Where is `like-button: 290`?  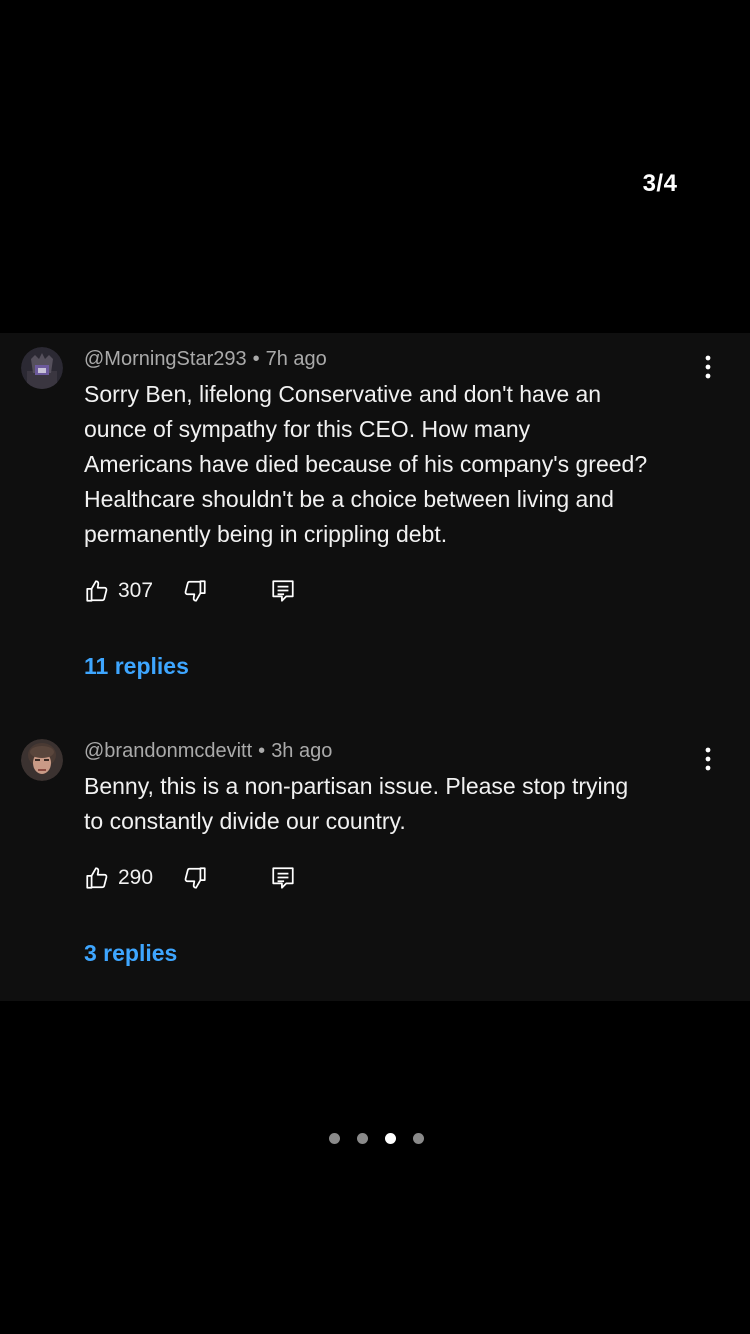 like-button: 290 is located at coordinates (118, 878).